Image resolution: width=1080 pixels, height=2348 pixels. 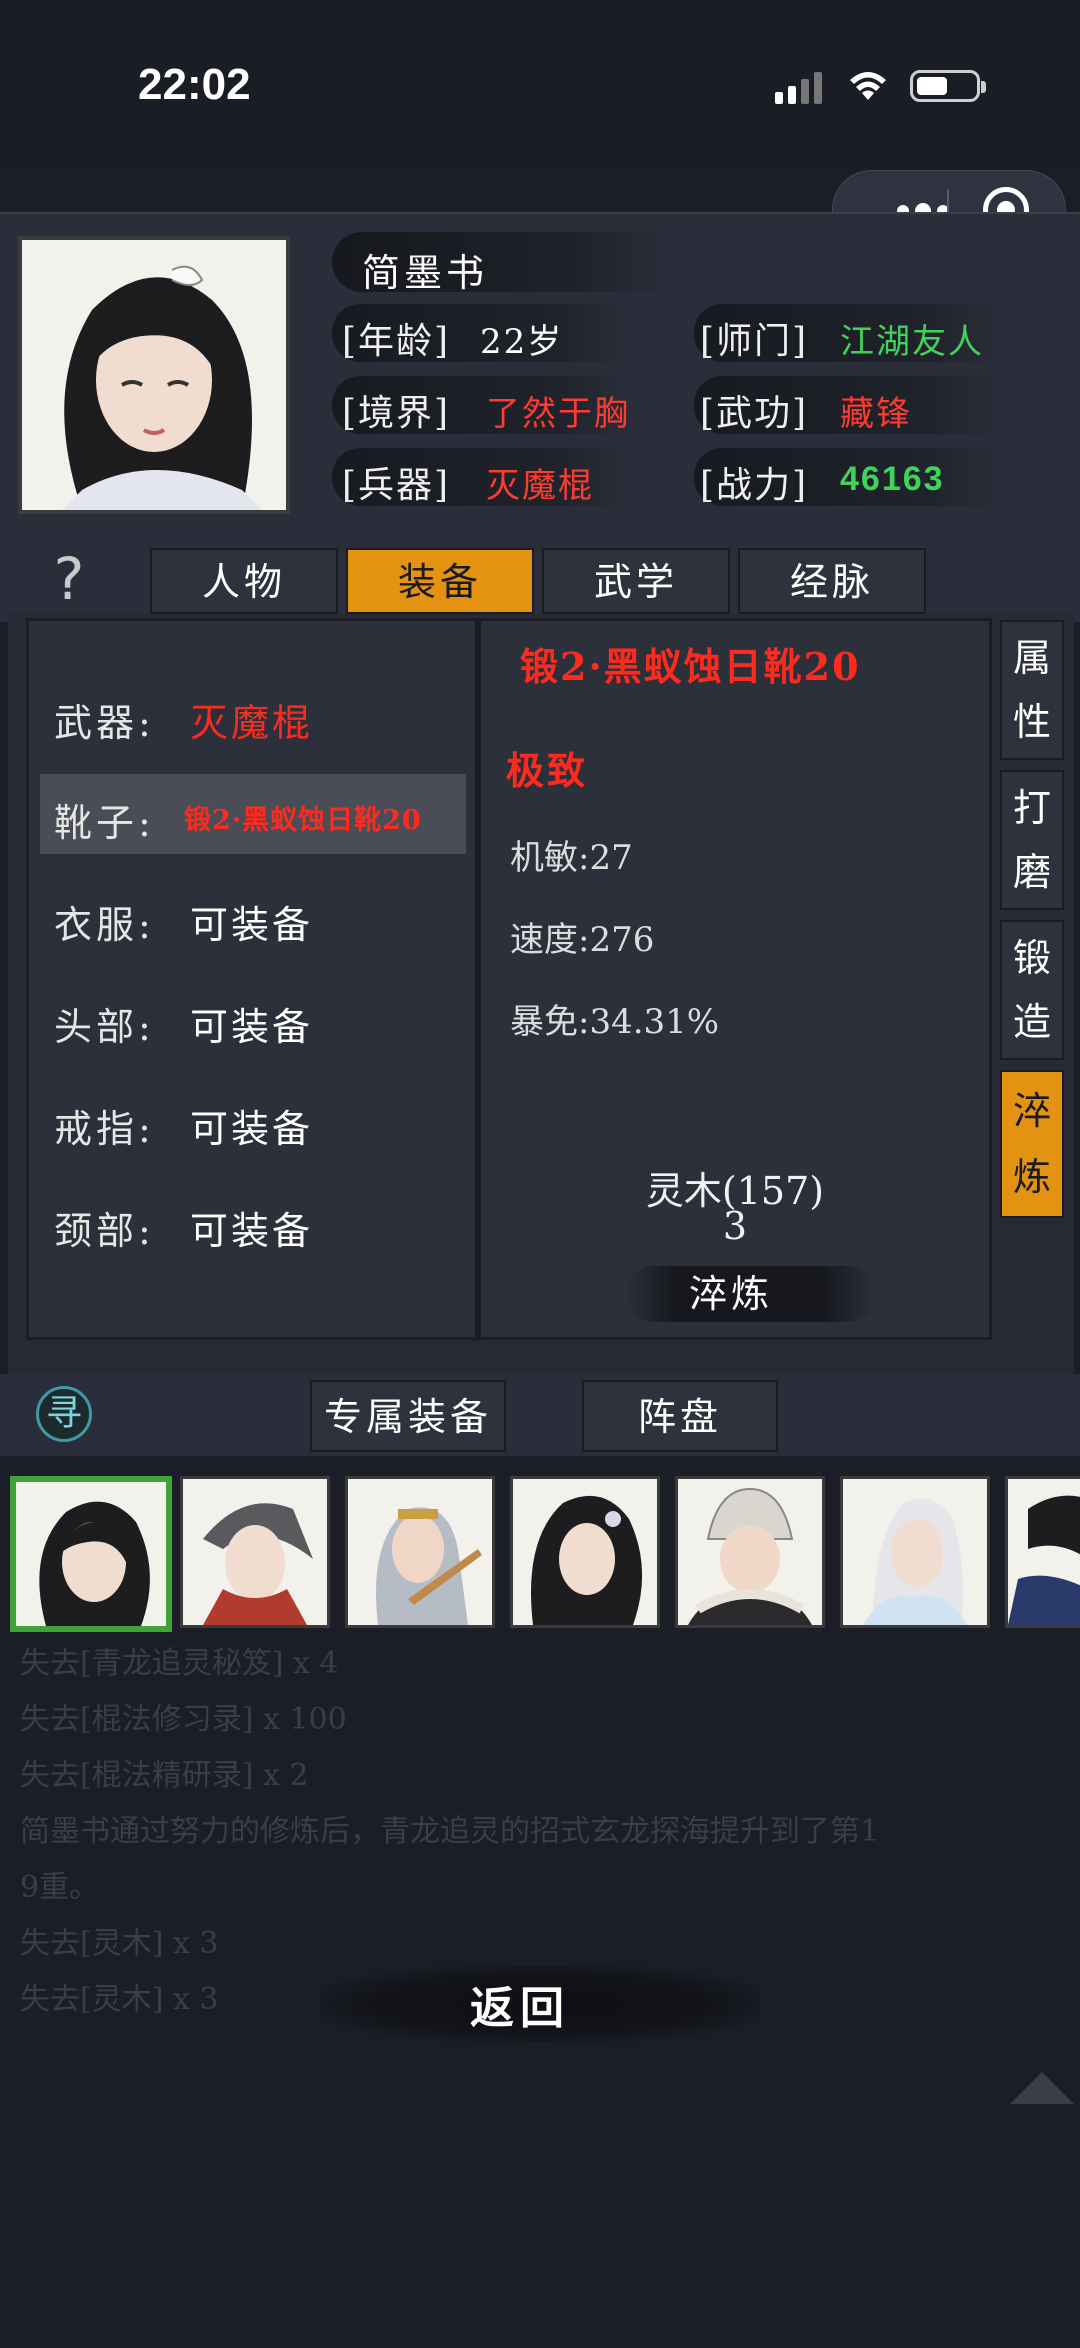 I want to click on slot-ring: 戒指: 可装备, so click(x=253, y=1120).